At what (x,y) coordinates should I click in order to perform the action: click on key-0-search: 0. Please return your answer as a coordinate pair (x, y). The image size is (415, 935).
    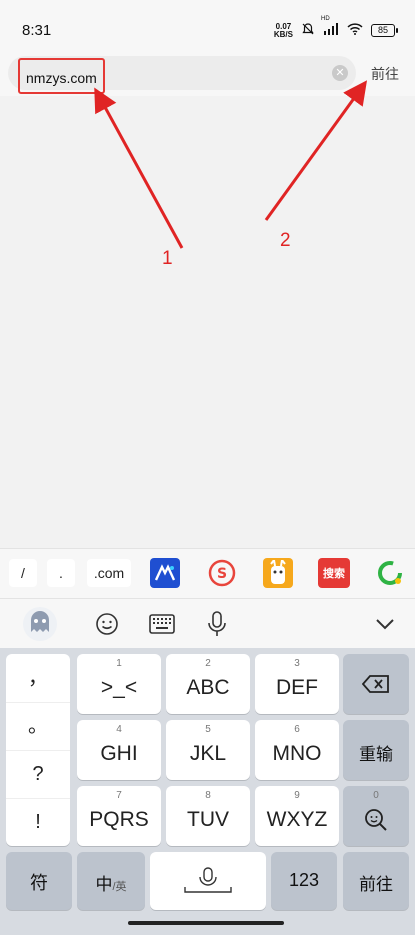
    Looking at the image, I should click on (376, 816).